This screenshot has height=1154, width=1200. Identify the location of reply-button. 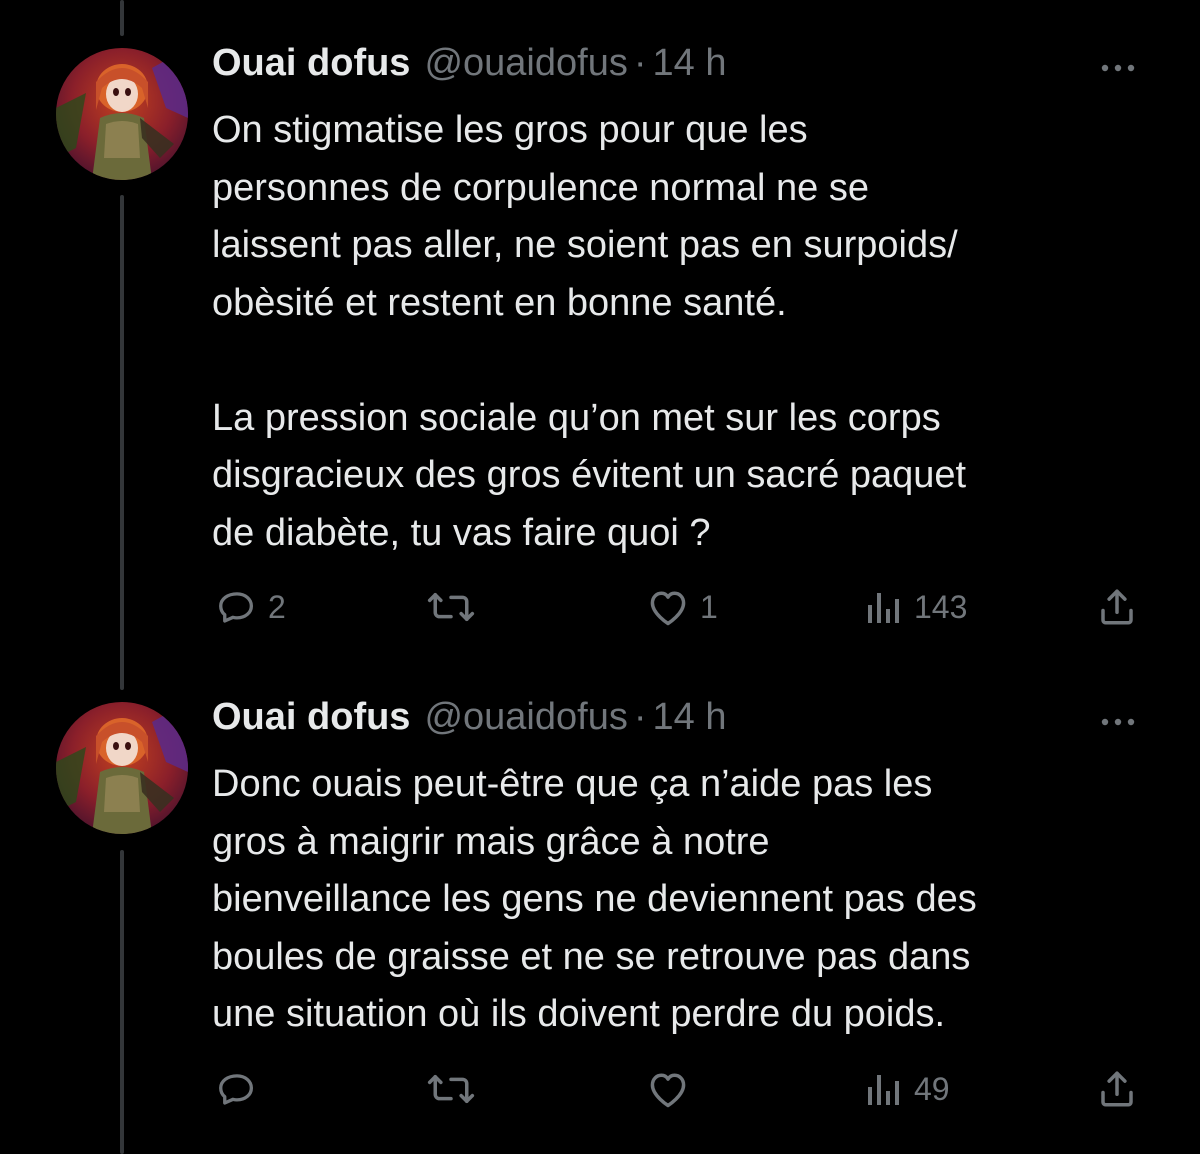
(242, 1089).